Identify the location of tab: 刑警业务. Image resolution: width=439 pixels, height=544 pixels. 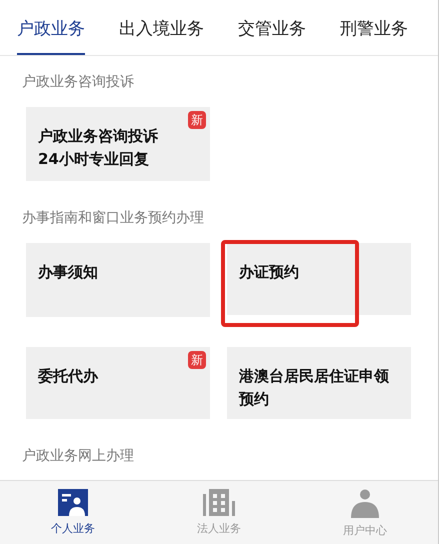
(374, 27).